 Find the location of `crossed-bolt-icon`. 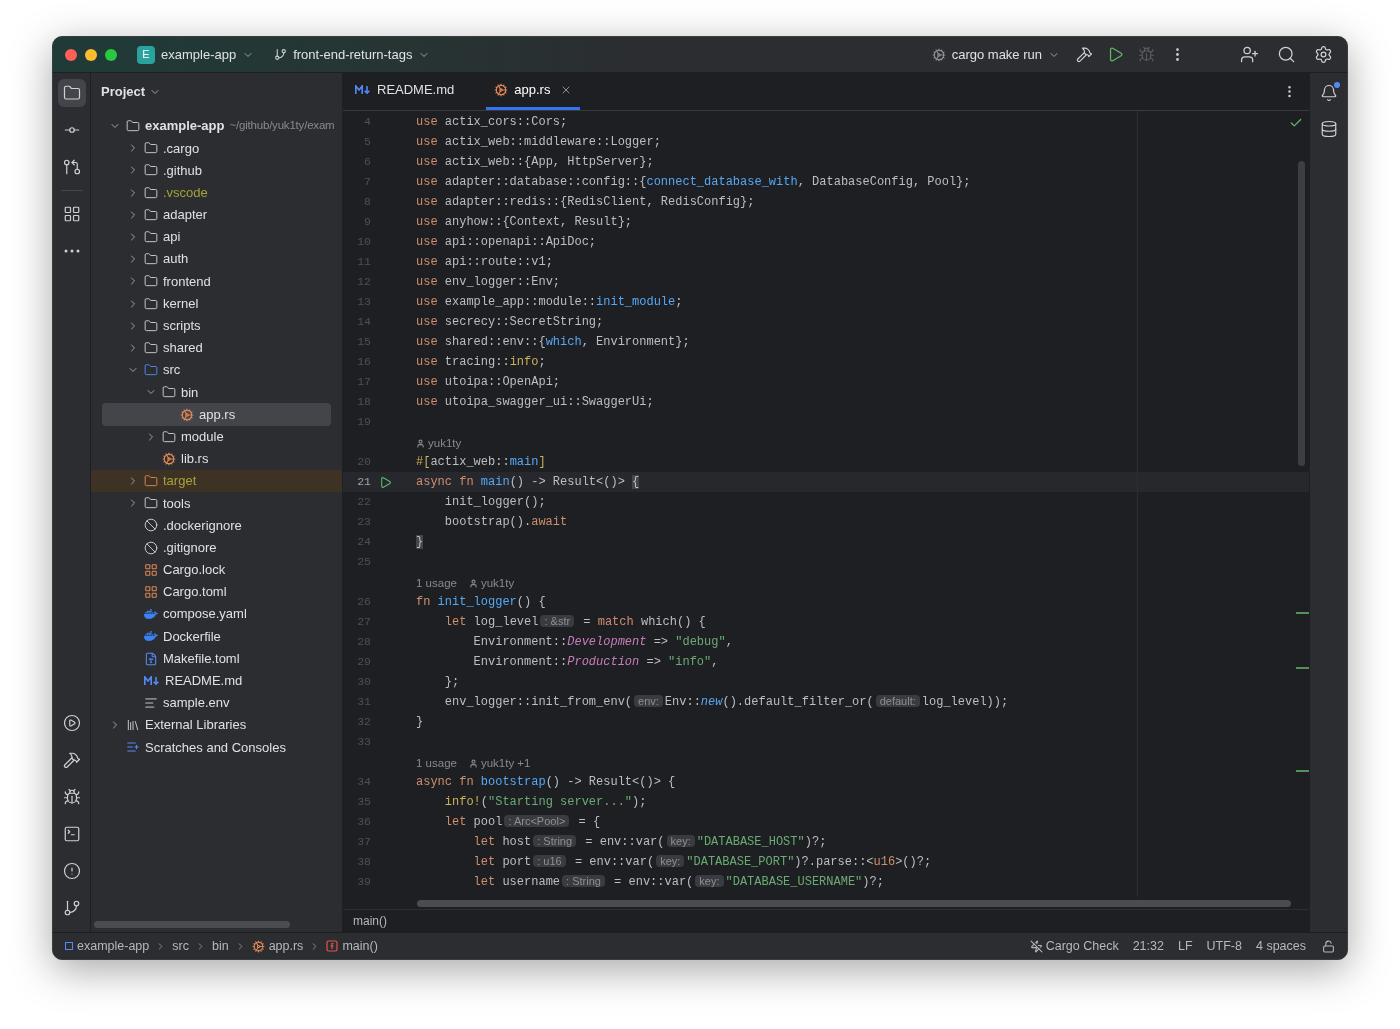

crossed-bolt-icon is located at coordinates (1036, 946).